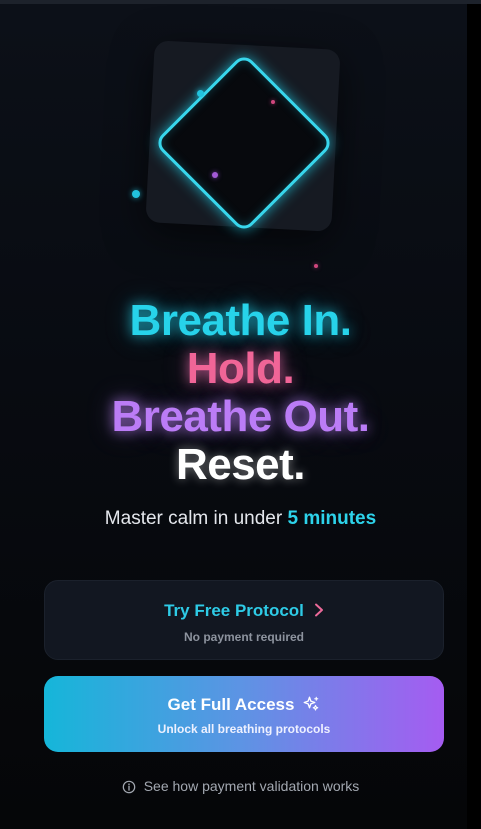  What do you see at coordinates (234, 610) in the screenshot?
I see `try-free-label: Try Free Protocol` at bounding box center [234, 610].